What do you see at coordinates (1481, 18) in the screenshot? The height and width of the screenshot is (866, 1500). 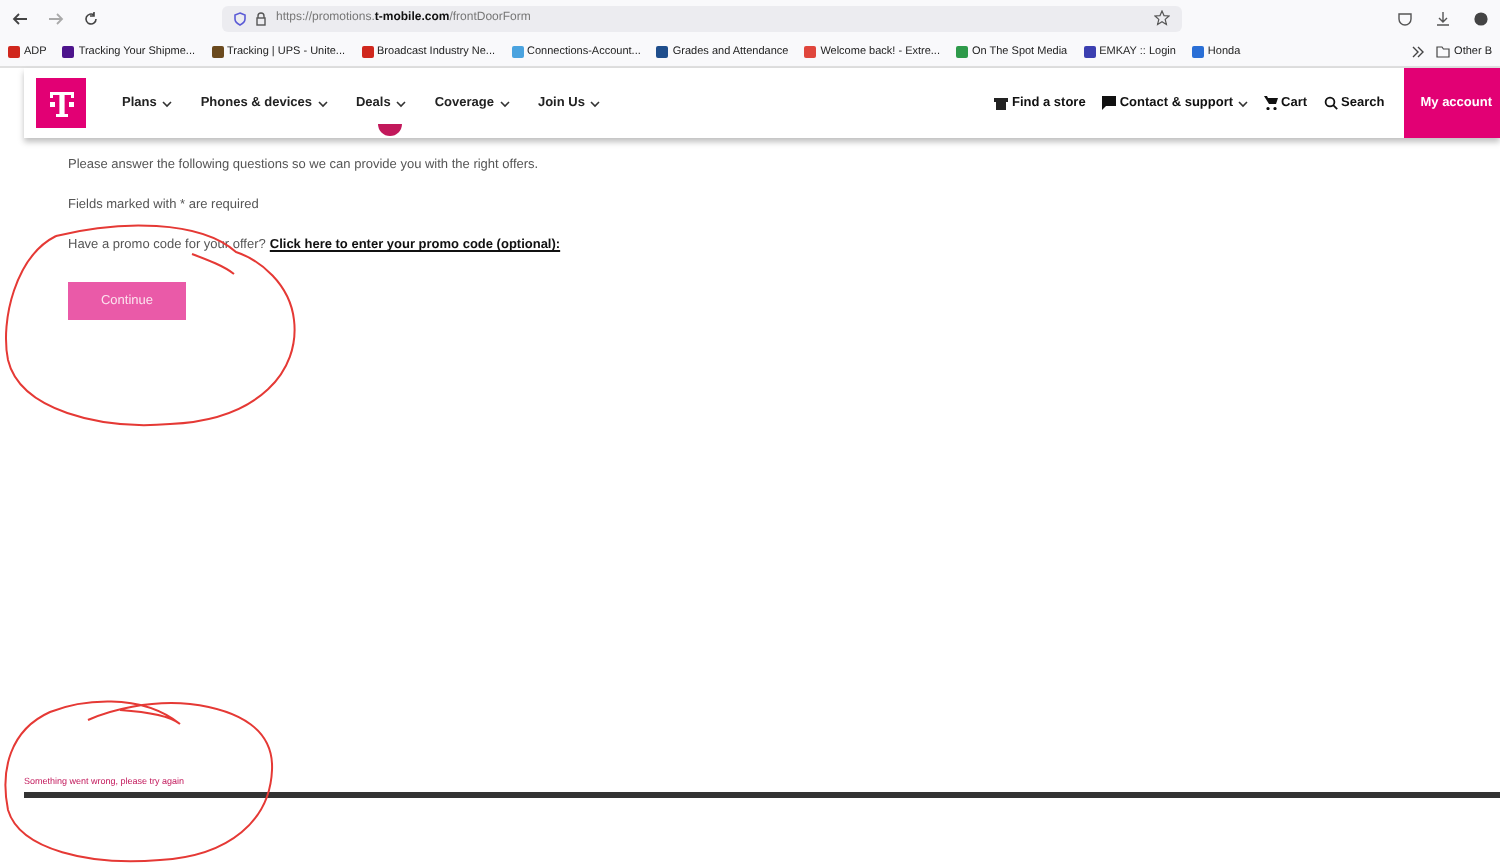 I see `account-icon` at bounding box center [1481, 18].